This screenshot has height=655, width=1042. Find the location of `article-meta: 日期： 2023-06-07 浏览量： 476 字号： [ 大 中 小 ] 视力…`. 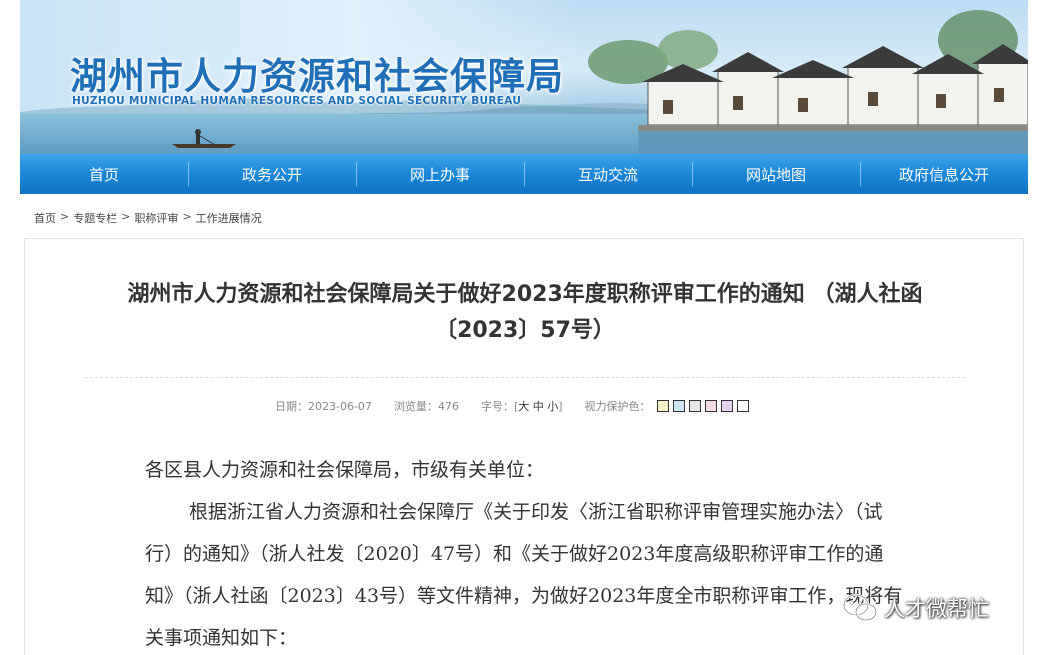

article-meta: 日期： 2023-06-07 浏览量： 476 字号： [ 大 中 小 ] 视力… is located at coordinates (512, 406).